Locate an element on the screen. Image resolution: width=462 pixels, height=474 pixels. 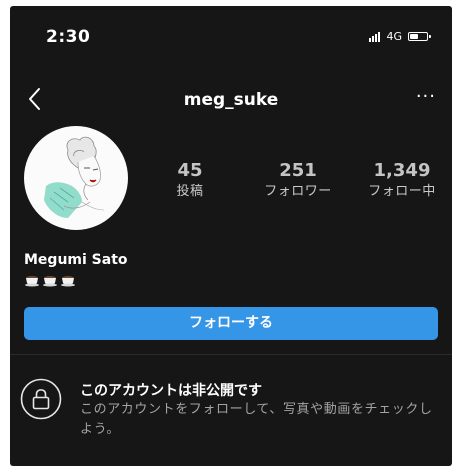
stat-following: 1,349 フォロー中 is located at coordinates (402, 181).